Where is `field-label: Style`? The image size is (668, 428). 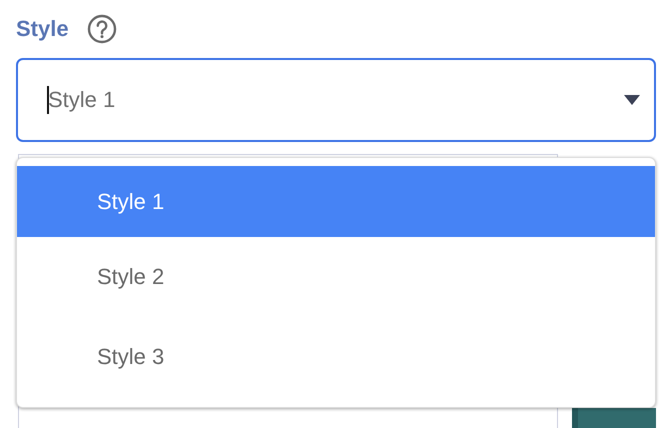 field-label: Style is located at coordinates (42, 29).